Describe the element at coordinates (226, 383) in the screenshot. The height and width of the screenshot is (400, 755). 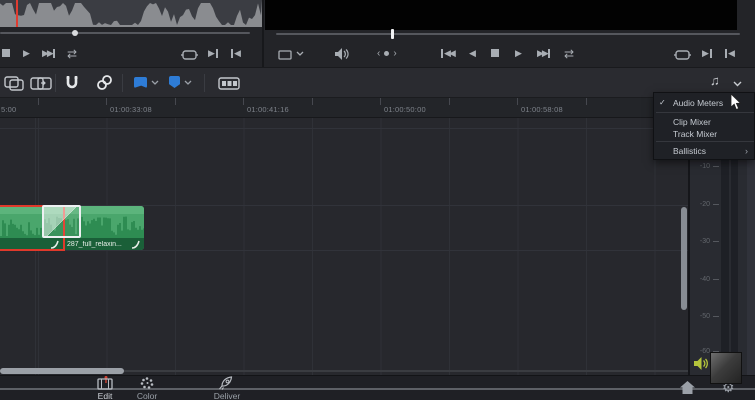
I see `deliver-rocket-icon` at that location.